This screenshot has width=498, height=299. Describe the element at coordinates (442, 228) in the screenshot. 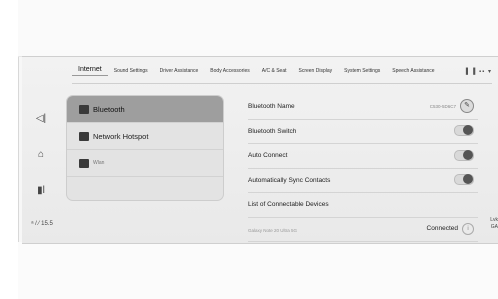

I see `device-status: Connected` at that location.